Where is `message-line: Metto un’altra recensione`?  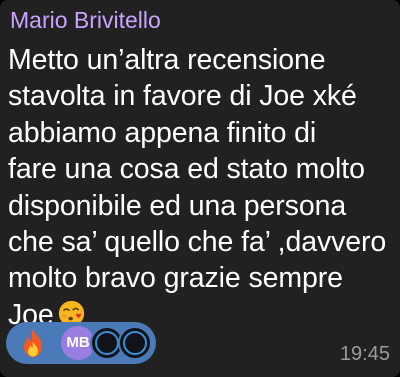
message-line: Metto un’altra recensione is located at coordinates (167, 60).